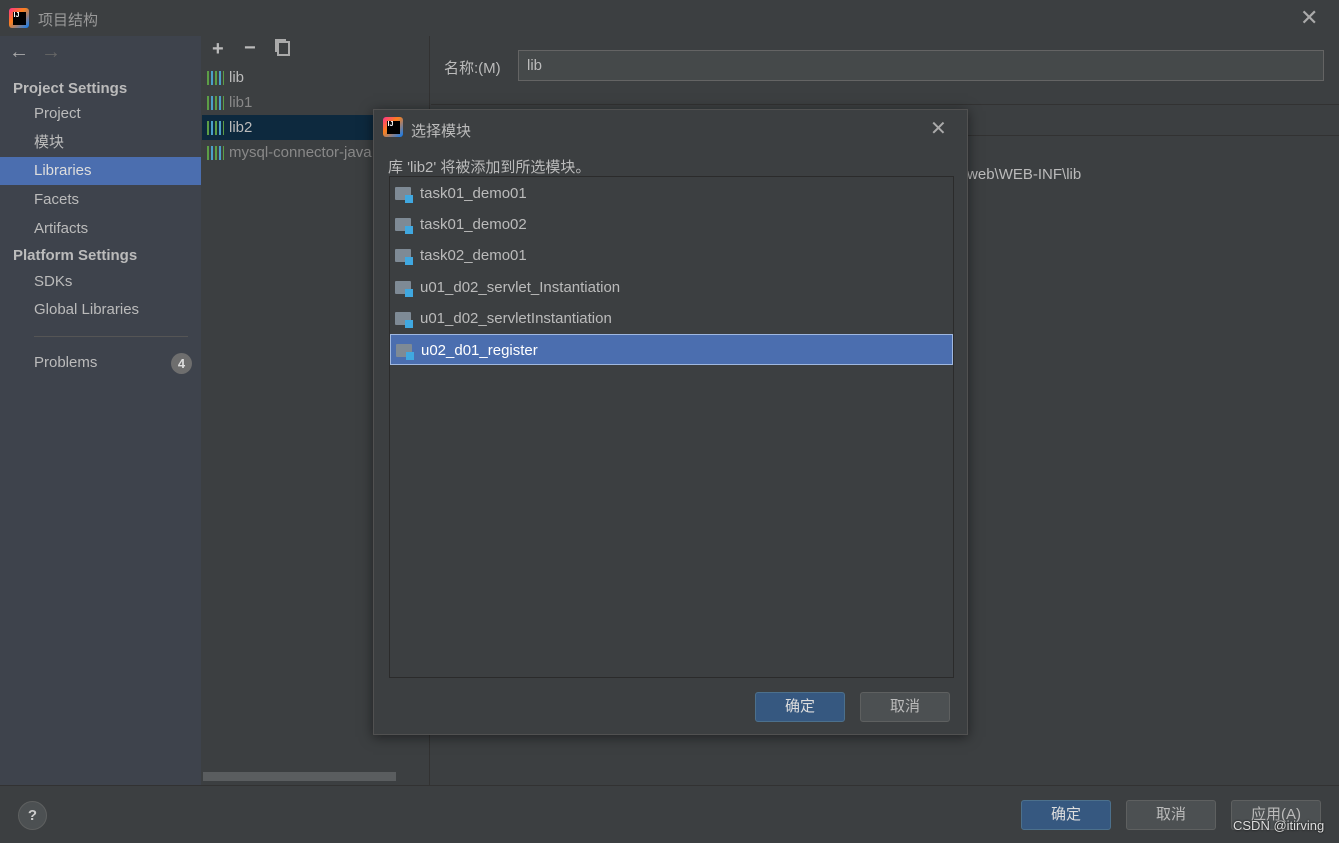 Image resolution: width=1339 pixels, height=843 pixels. Describe the element at coordinates (905, 707) in the screenshot. I see `dialog-cancel-button: 取消` at that location.